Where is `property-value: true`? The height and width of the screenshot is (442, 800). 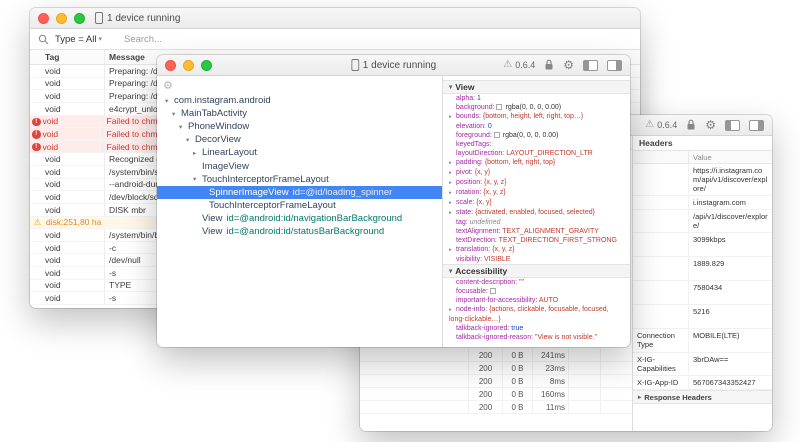
property-value: true is located at coordinates (517, 328).